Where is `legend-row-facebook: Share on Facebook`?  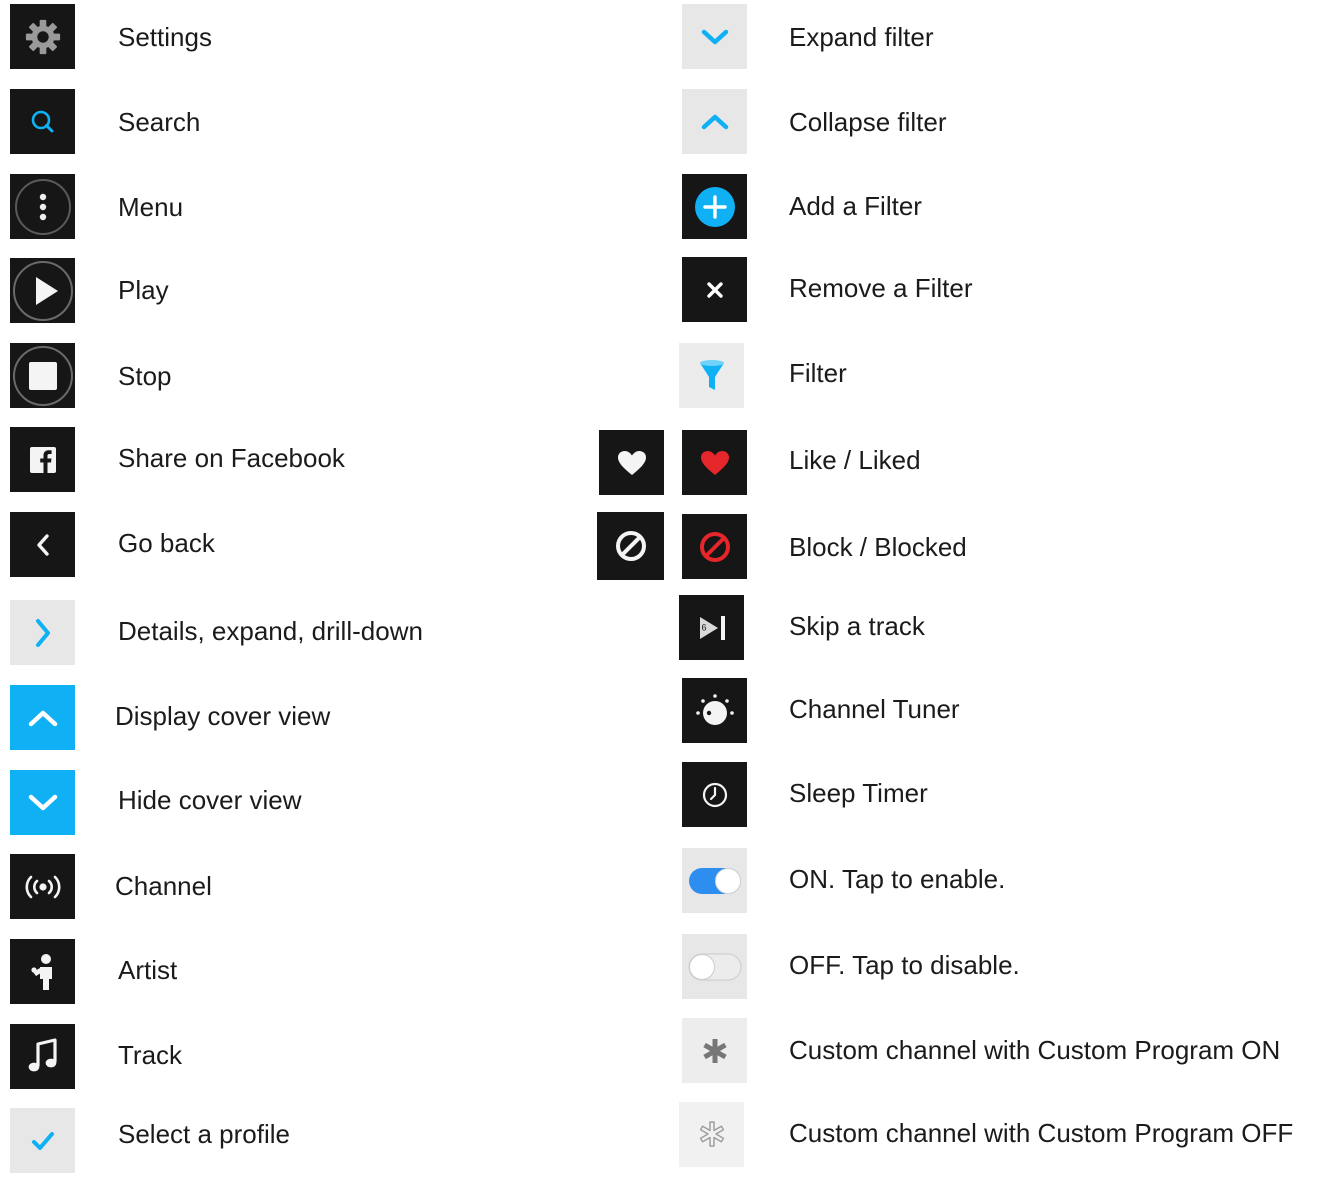 legend-row-facebook: Share on Facebook is located at coordinates (330, 467).